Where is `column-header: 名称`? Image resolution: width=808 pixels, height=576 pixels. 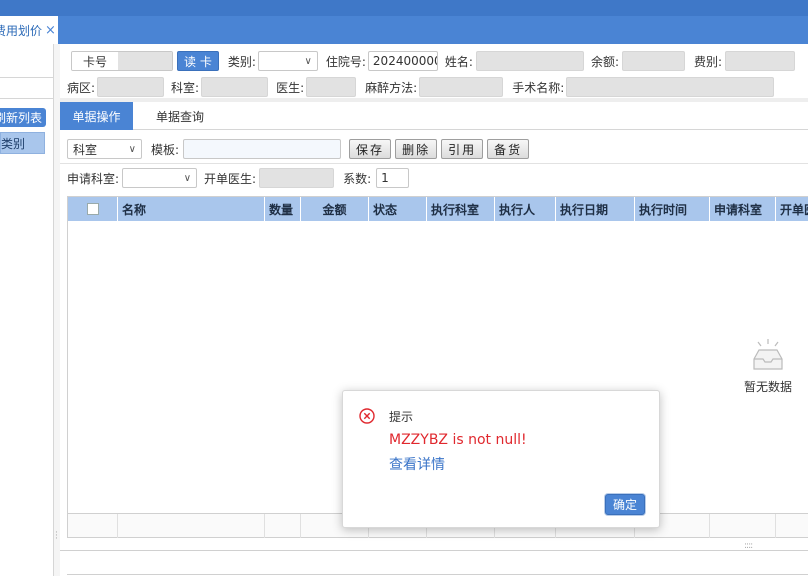 column-header: 名称 is located at coordinates (191, 209).